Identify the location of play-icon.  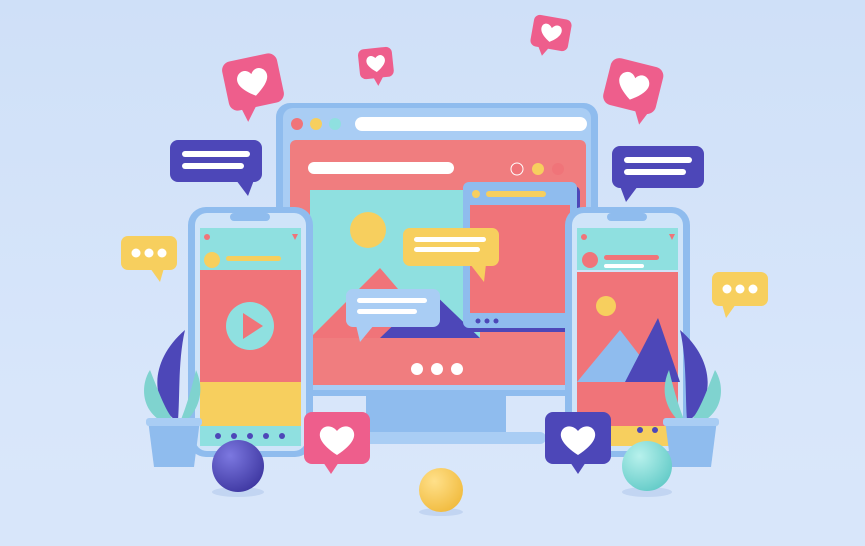
(250, 326).